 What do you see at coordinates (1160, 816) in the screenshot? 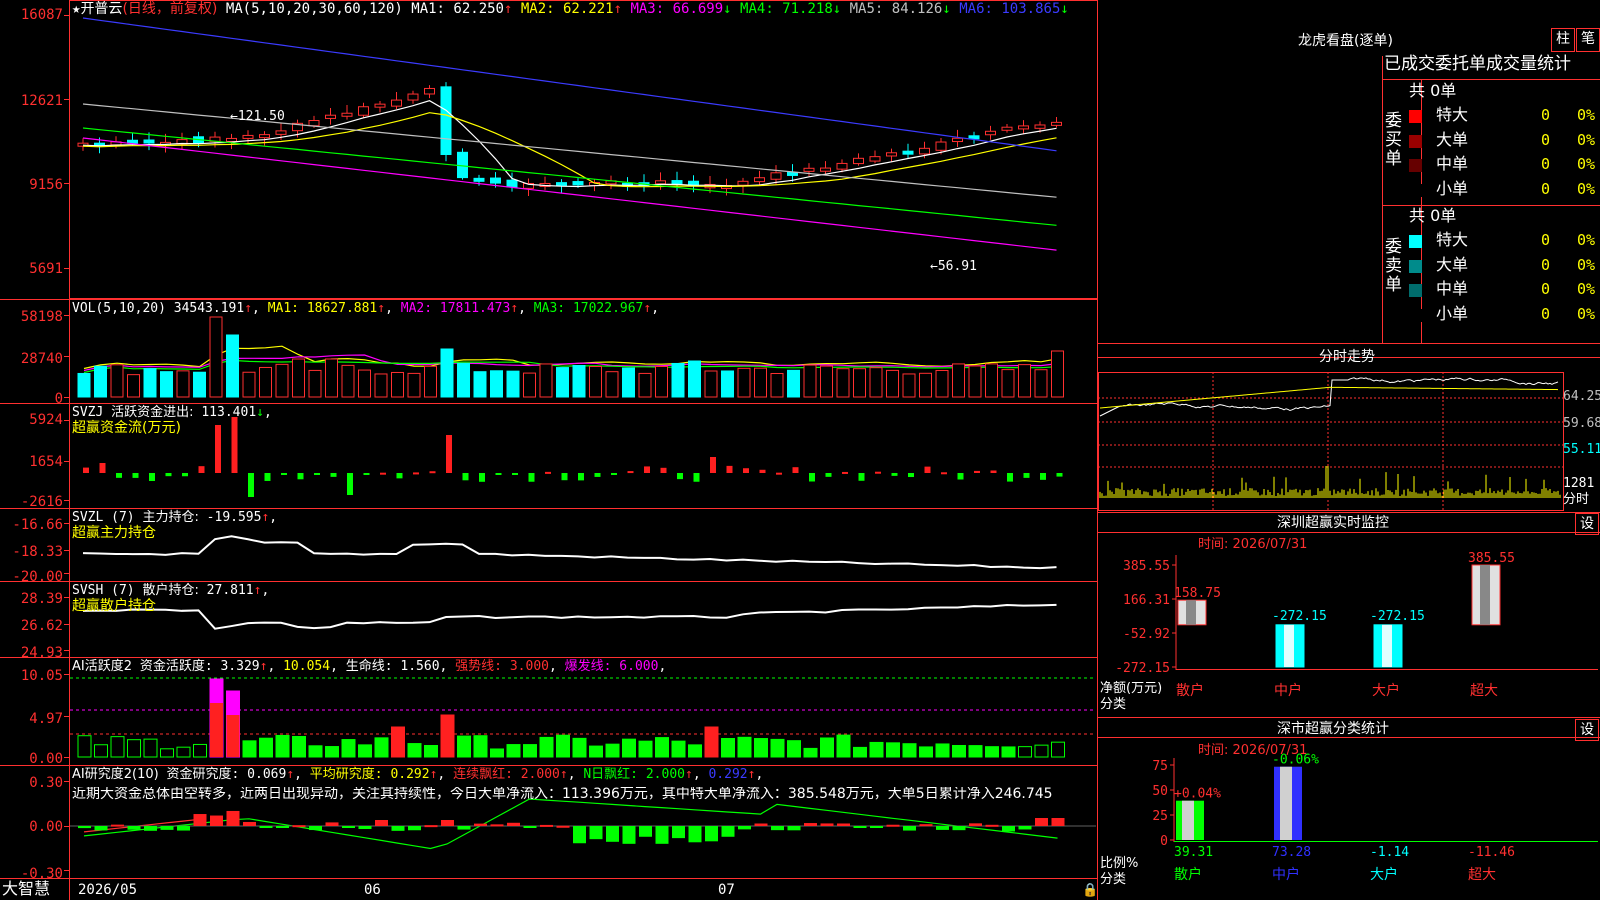
I see `sz-classify-ytick-2: 25` at bounding box center [1160, 816].